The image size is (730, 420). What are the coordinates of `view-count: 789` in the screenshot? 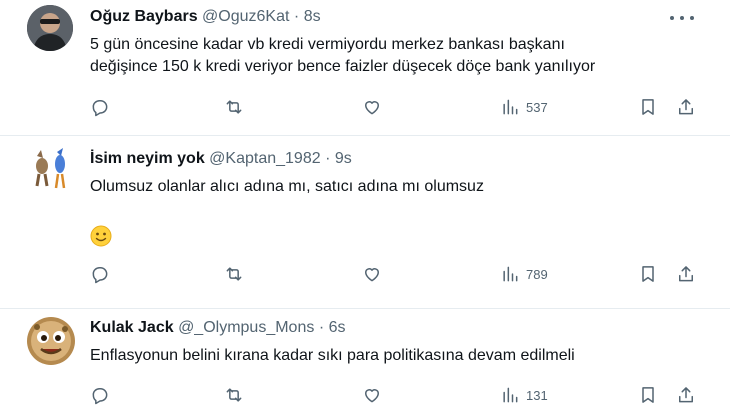 It's located at (537, 274).